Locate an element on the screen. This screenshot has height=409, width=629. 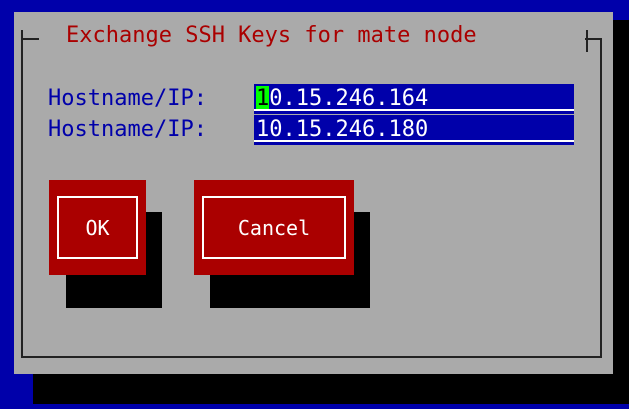
hostname-input-1-value: 10.15.246.164 is located at coordinates (341, 99).